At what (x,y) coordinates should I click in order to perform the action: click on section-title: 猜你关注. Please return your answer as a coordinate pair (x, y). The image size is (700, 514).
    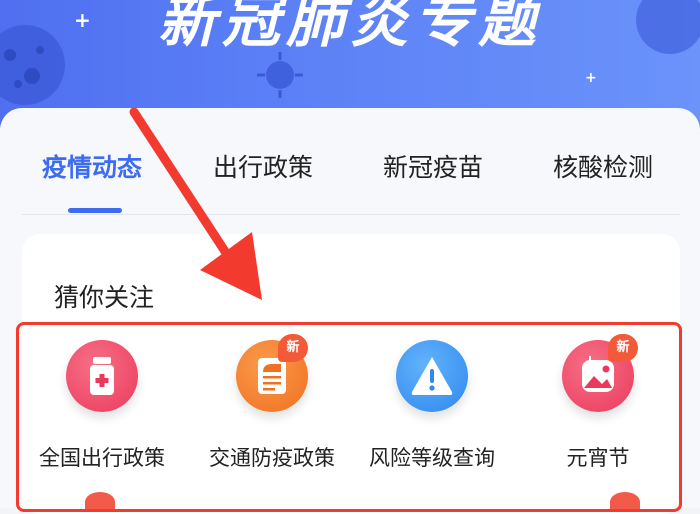
    Looking at the image, I should click on (104, 297).